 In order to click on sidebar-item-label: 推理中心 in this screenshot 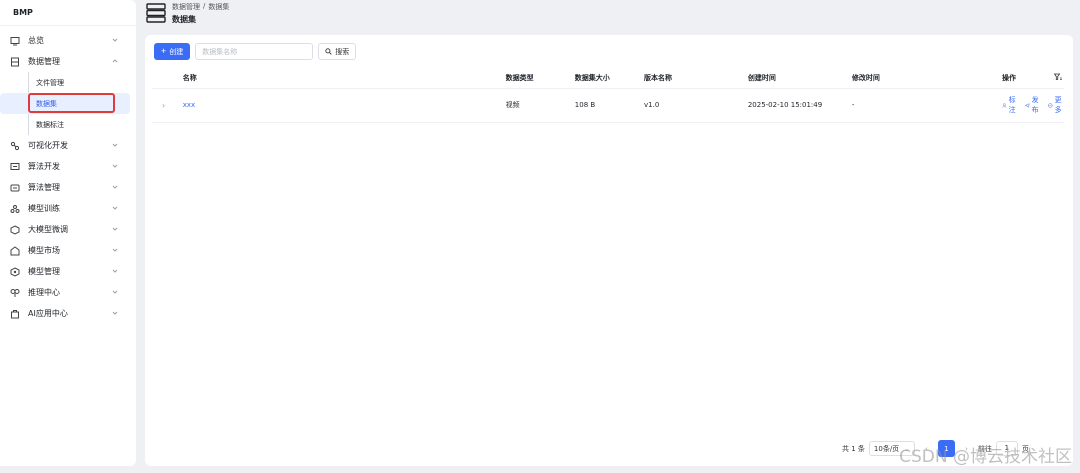, I will do `click(44, 292)`.